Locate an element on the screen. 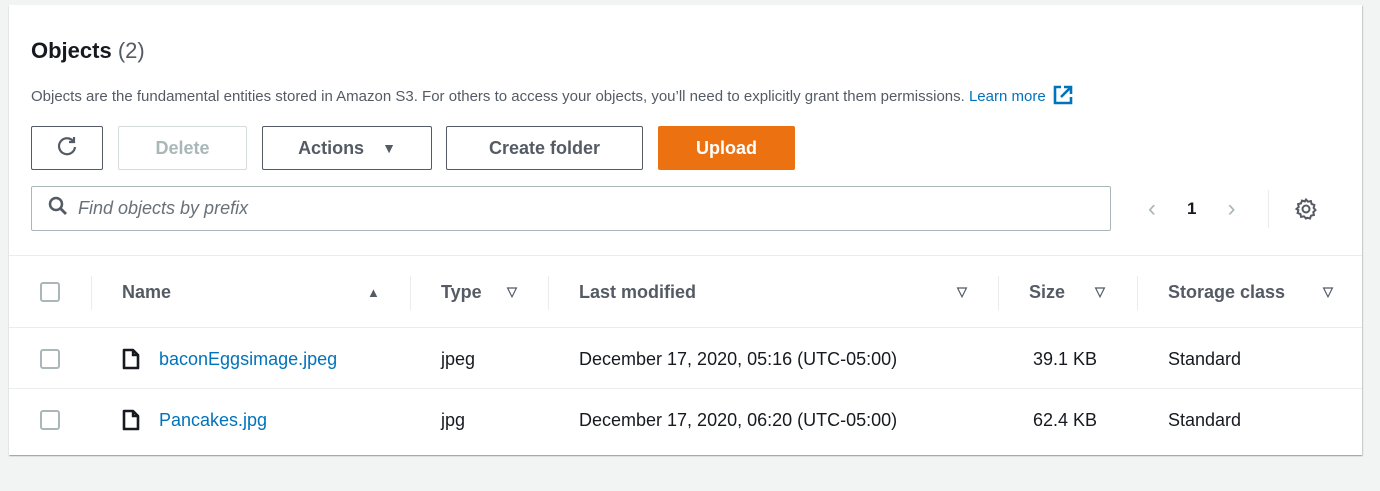 Image resolution: width=1380 pixels, height=491 pixels. select-all-cell is located at coordinates (50, 292).